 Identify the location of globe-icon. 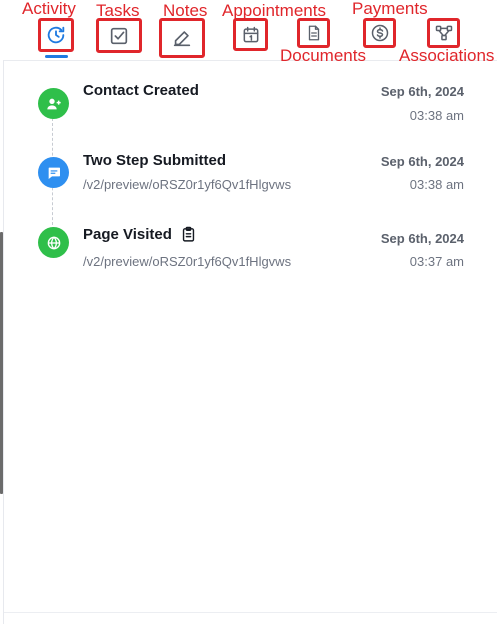
(53, 242).